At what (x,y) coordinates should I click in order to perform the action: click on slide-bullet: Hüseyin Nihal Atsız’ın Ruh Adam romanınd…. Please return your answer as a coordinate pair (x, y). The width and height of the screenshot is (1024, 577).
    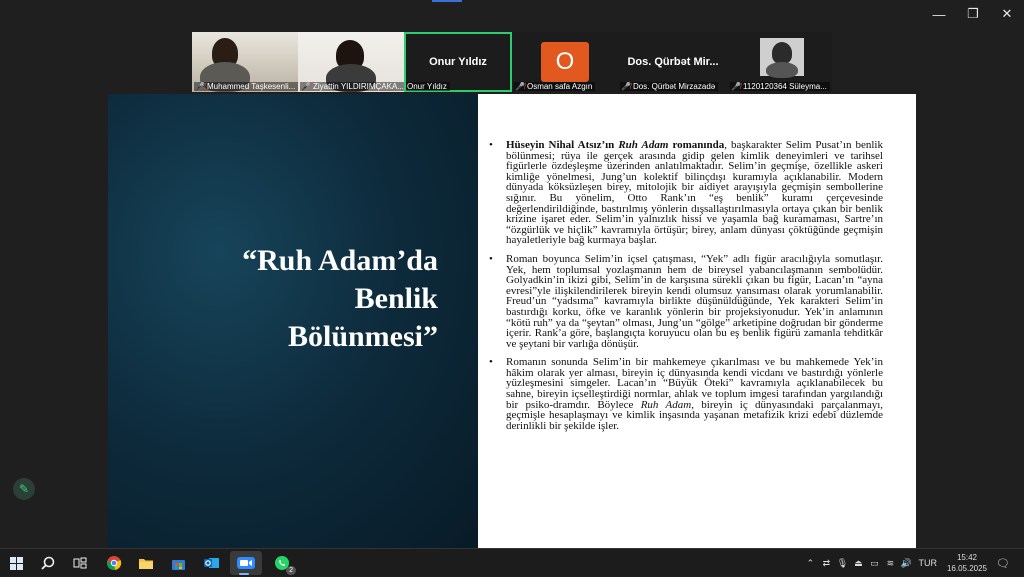
    Looking at the image, I should click on (685, 193).